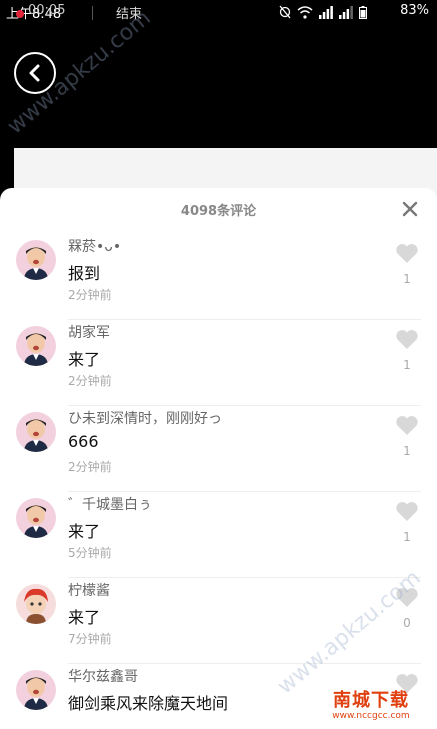  I want to click on signal-2-icon, so click(346, 12).